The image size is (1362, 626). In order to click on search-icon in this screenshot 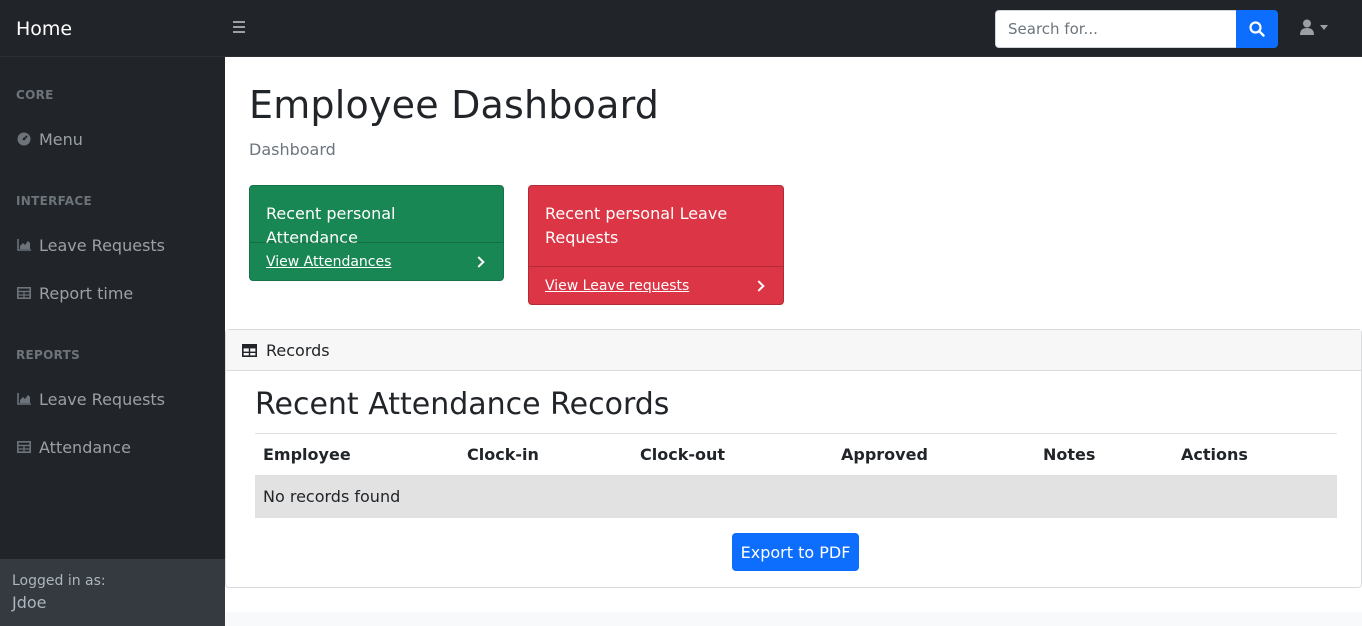, I will do `click(1257, 29)`.